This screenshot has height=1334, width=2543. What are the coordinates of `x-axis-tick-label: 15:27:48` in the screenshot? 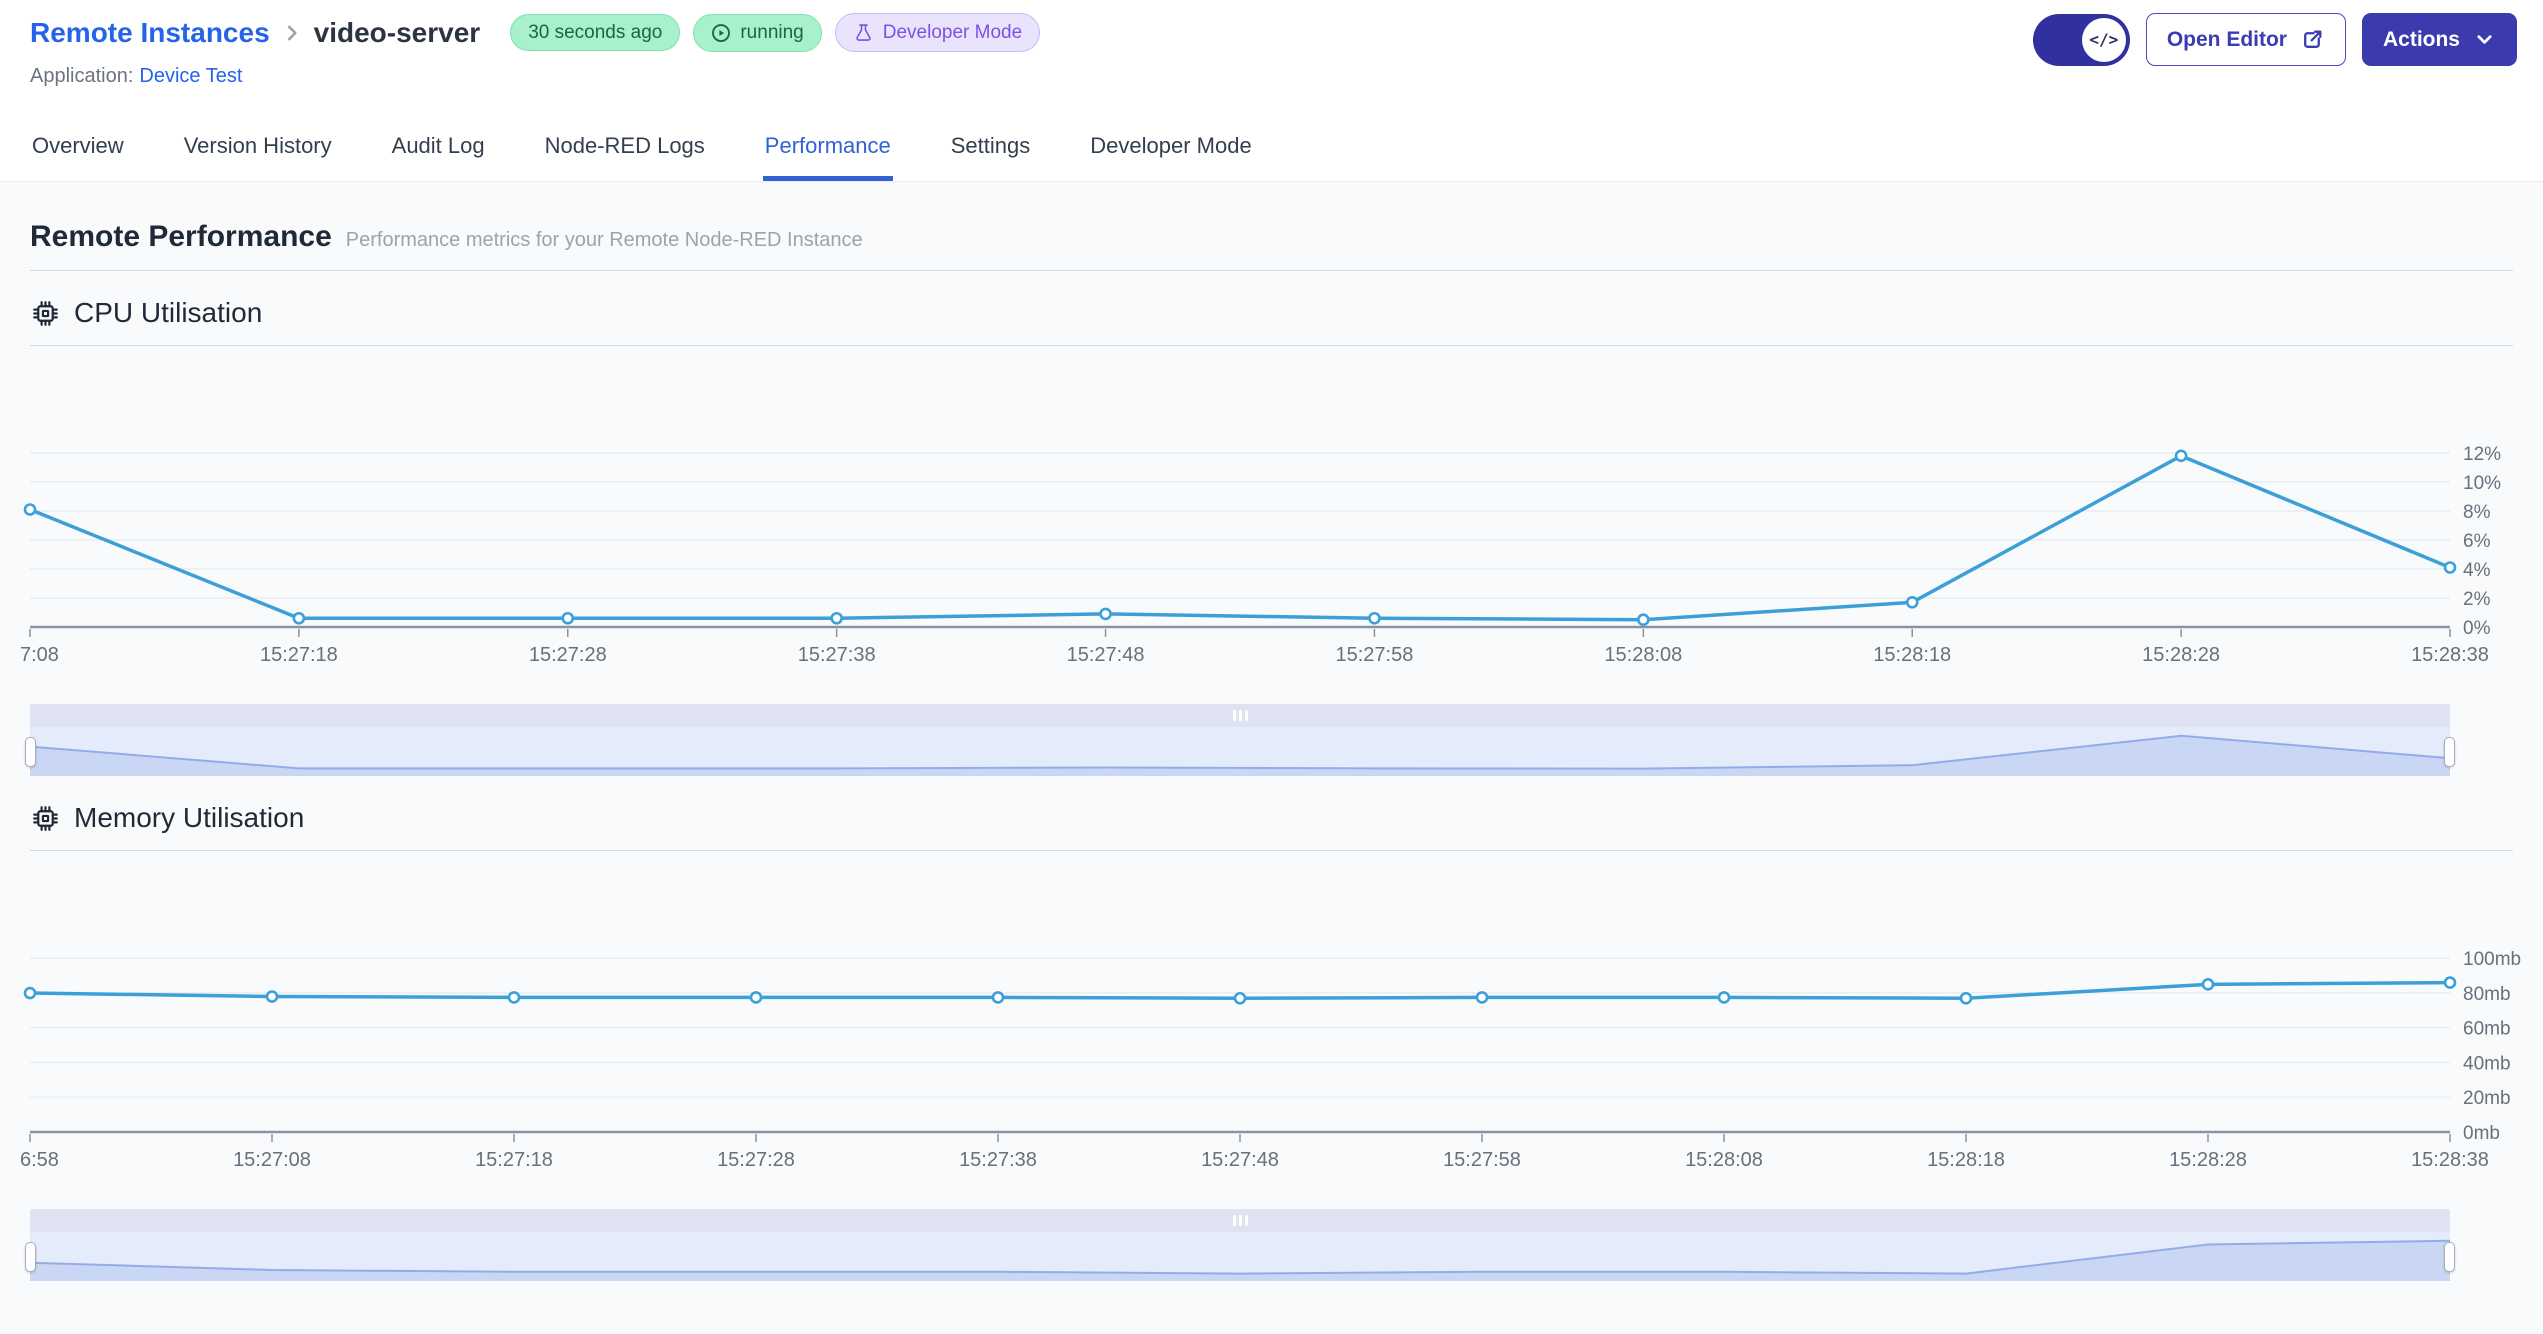 It's located at (1240, 1160).